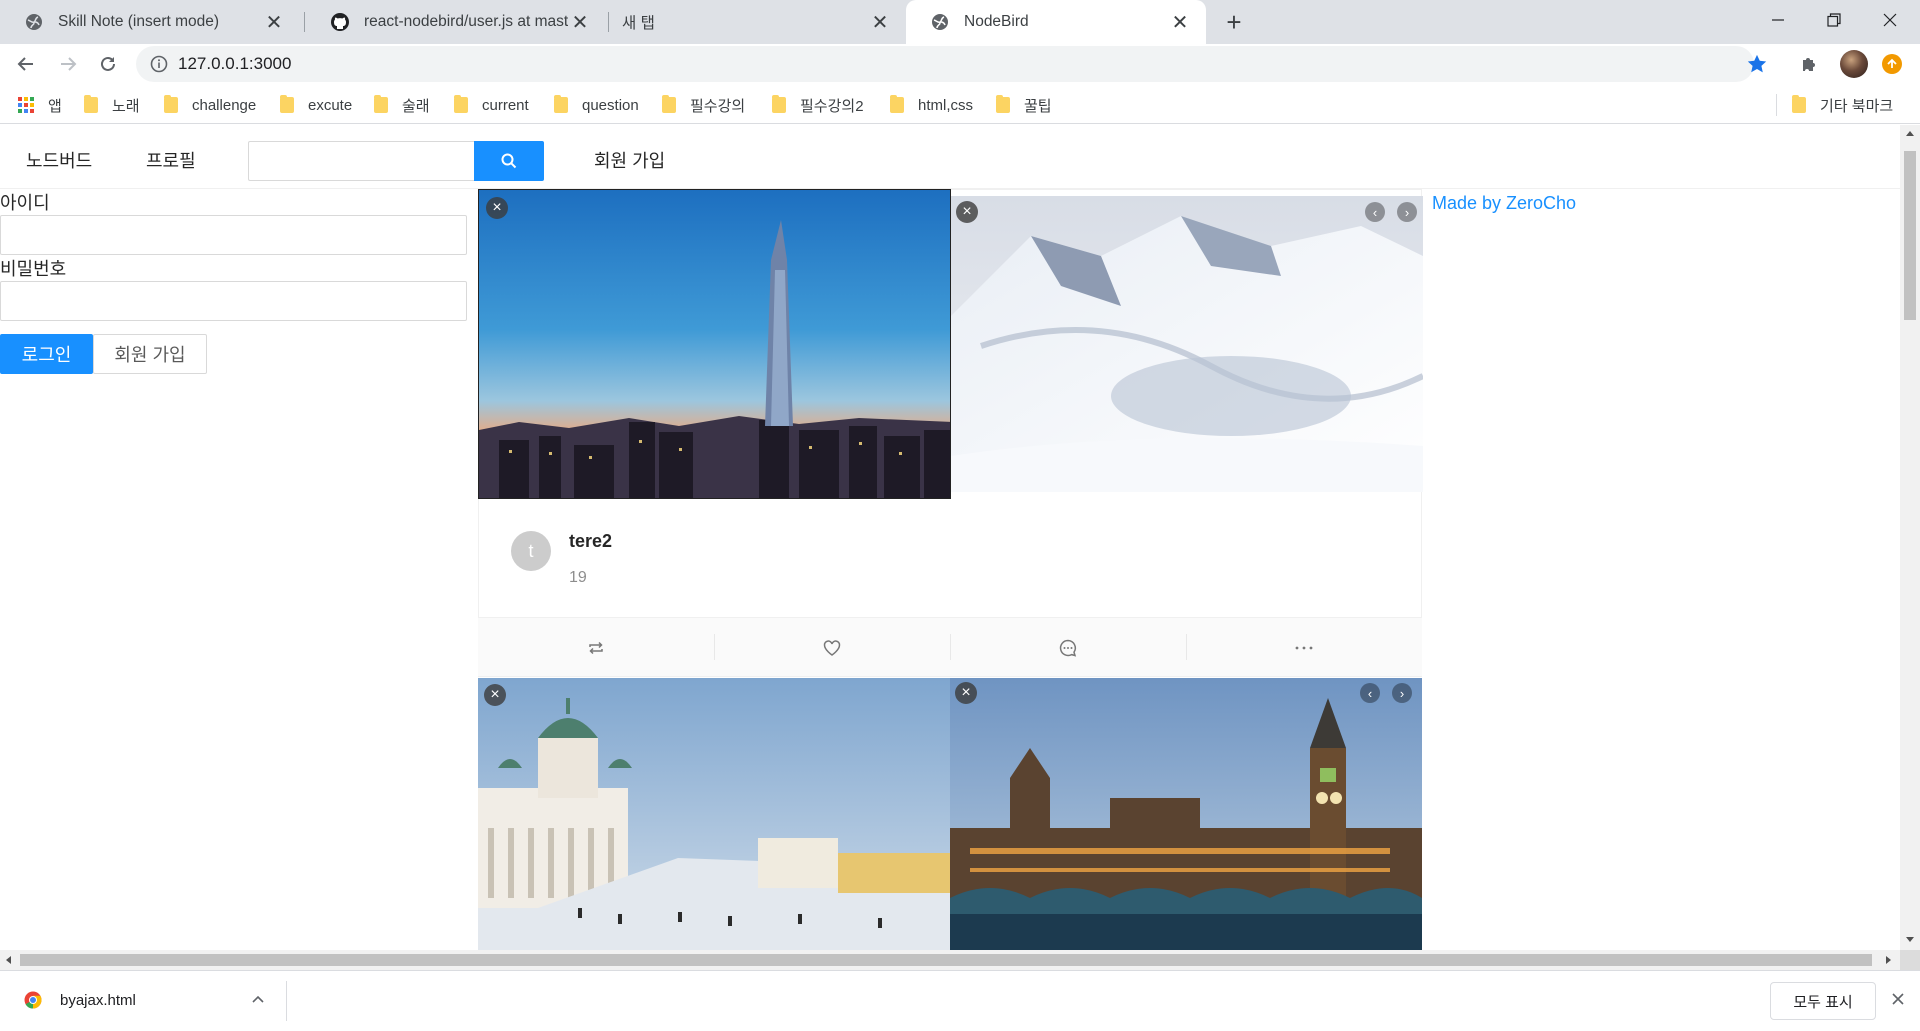 The height and width of the screenshot is (1031, 1920). I want to click on bookmark-folder: 필수강의2, so click(818, 105).